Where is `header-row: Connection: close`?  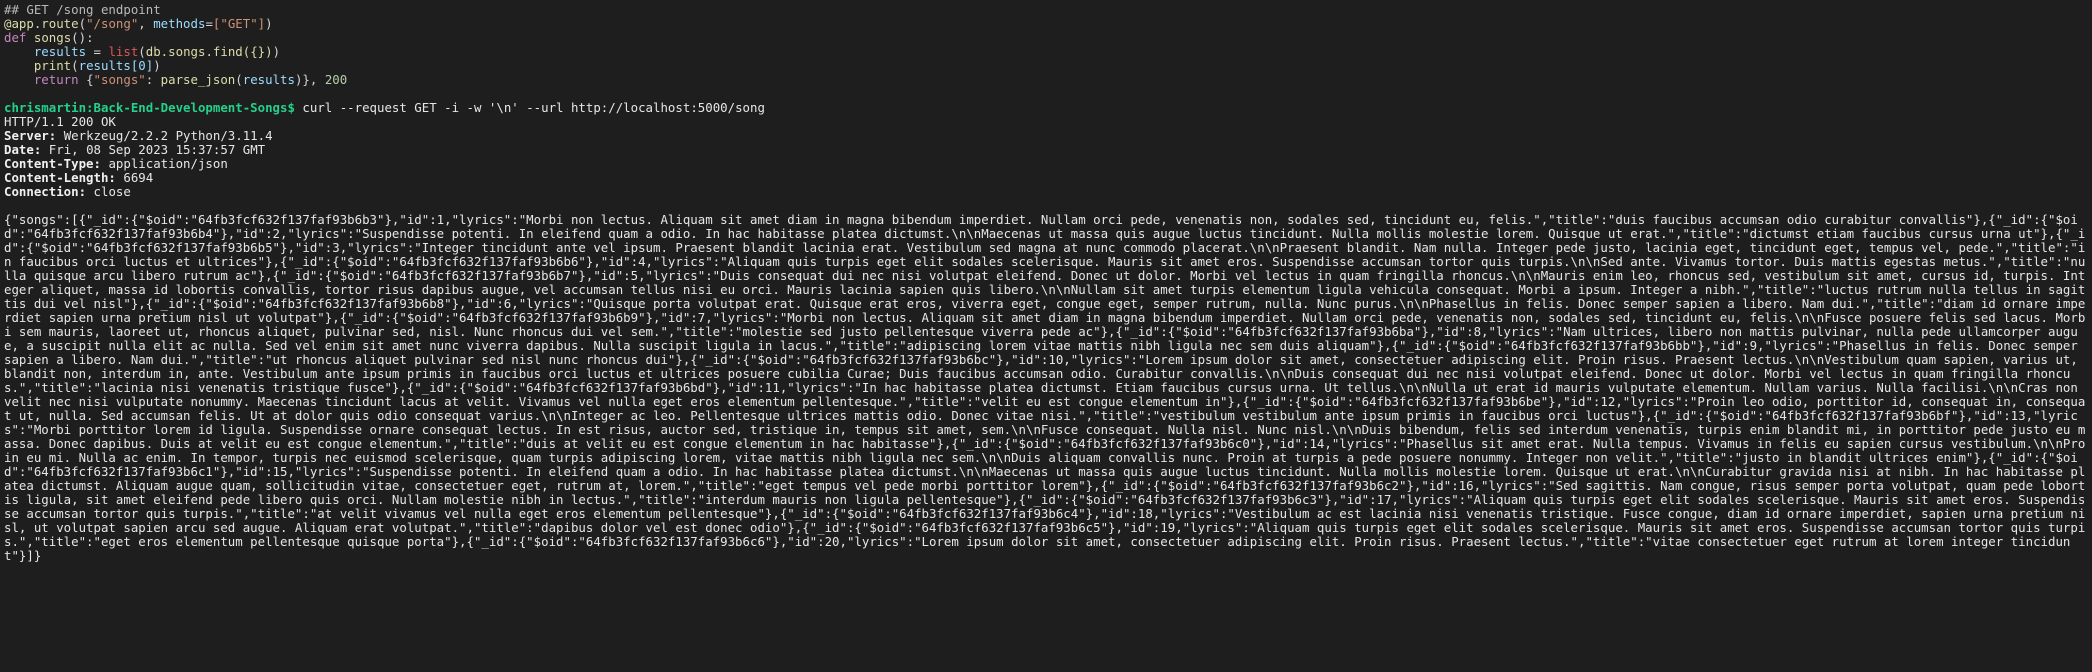
header-row: Connection: close is located at coordinates (1046, 192).